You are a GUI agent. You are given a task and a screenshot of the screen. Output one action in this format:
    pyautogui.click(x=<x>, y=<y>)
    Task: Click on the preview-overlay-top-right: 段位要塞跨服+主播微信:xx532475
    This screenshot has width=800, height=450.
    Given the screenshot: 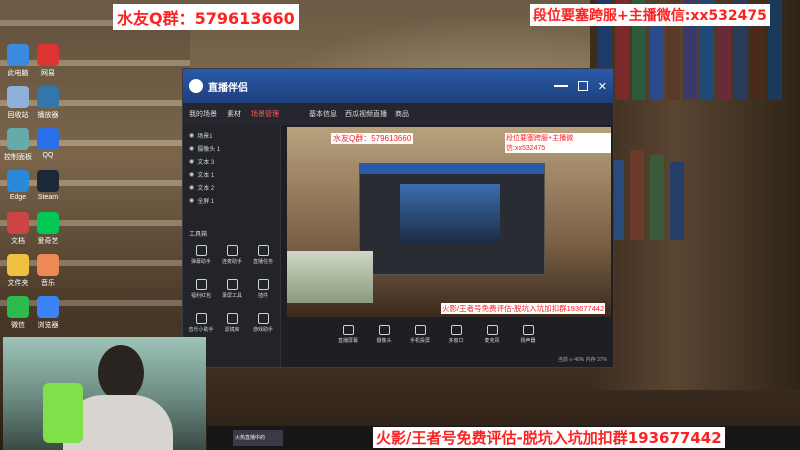 What is the action you would take?
    pyautogui.click(x=558, y=143)
    